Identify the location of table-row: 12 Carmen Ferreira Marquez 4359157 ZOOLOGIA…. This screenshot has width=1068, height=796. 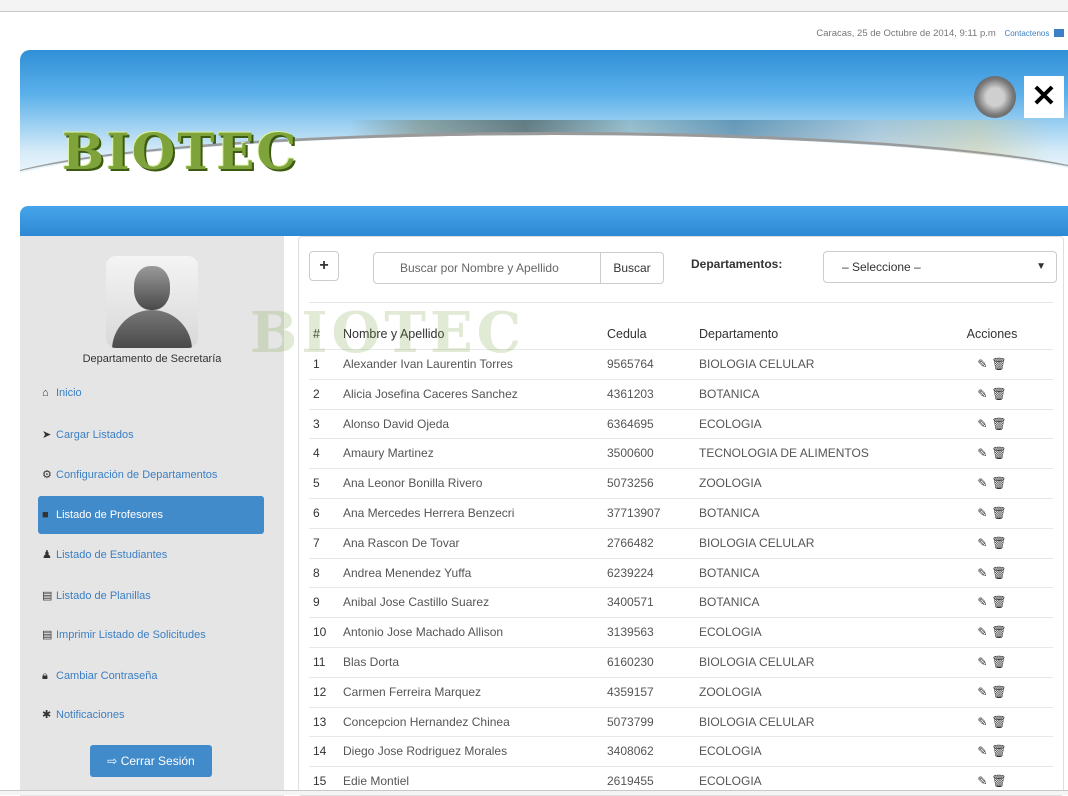
(681, 691).